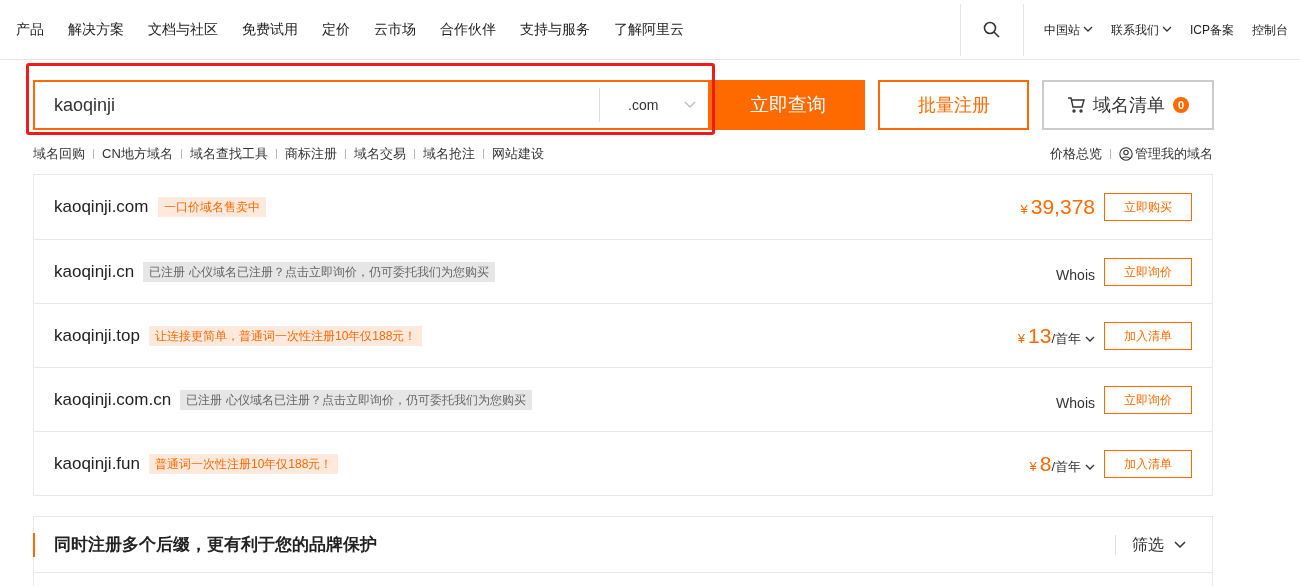  I want to click on nav-menu-item: 控制台, so click(1270, 29).